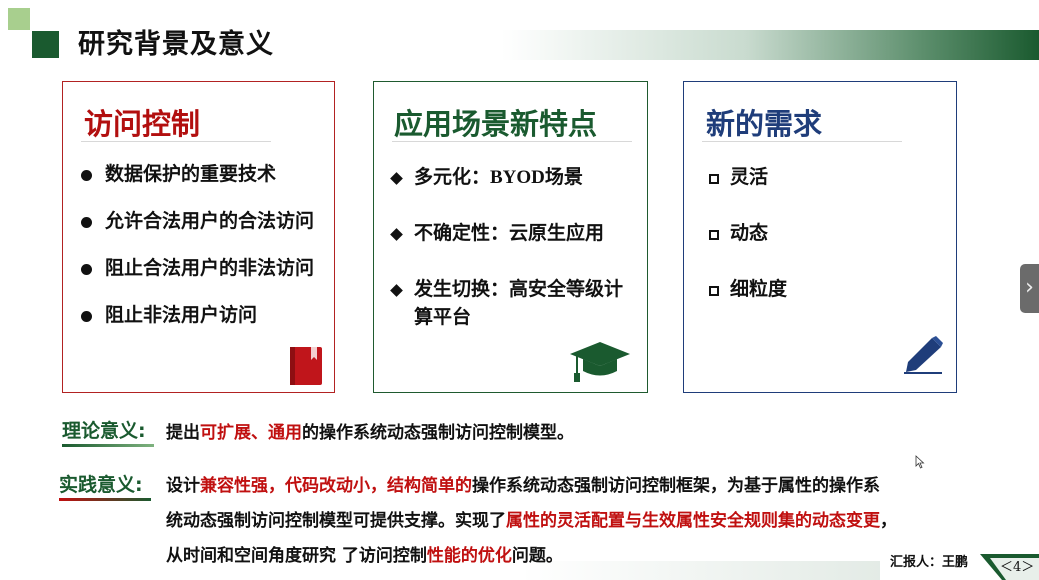 This screenshot has height=580, width=1039. What do you see at coordinates (108, 445) in the screenshot?
I see `theory-underline` at bounding box center [108, 445].